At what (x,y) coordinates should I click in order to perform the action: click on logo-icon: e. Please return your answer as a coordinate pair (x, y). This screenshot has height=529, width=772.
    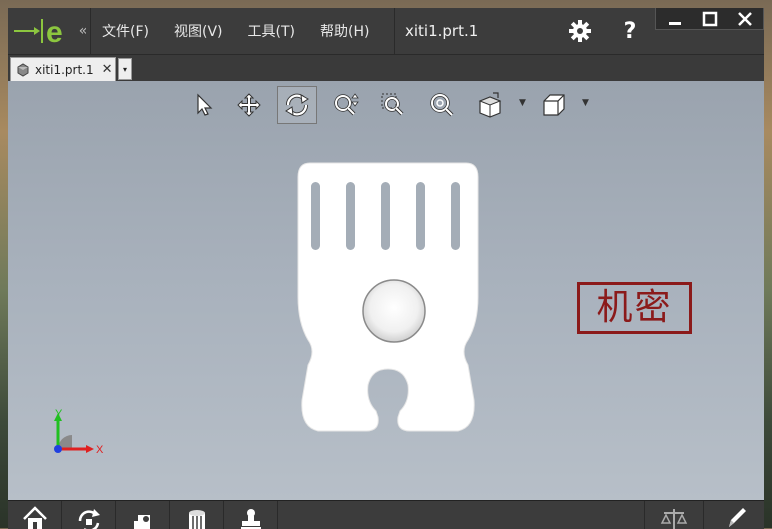
    Looking at the image, I should click on (38, 32).